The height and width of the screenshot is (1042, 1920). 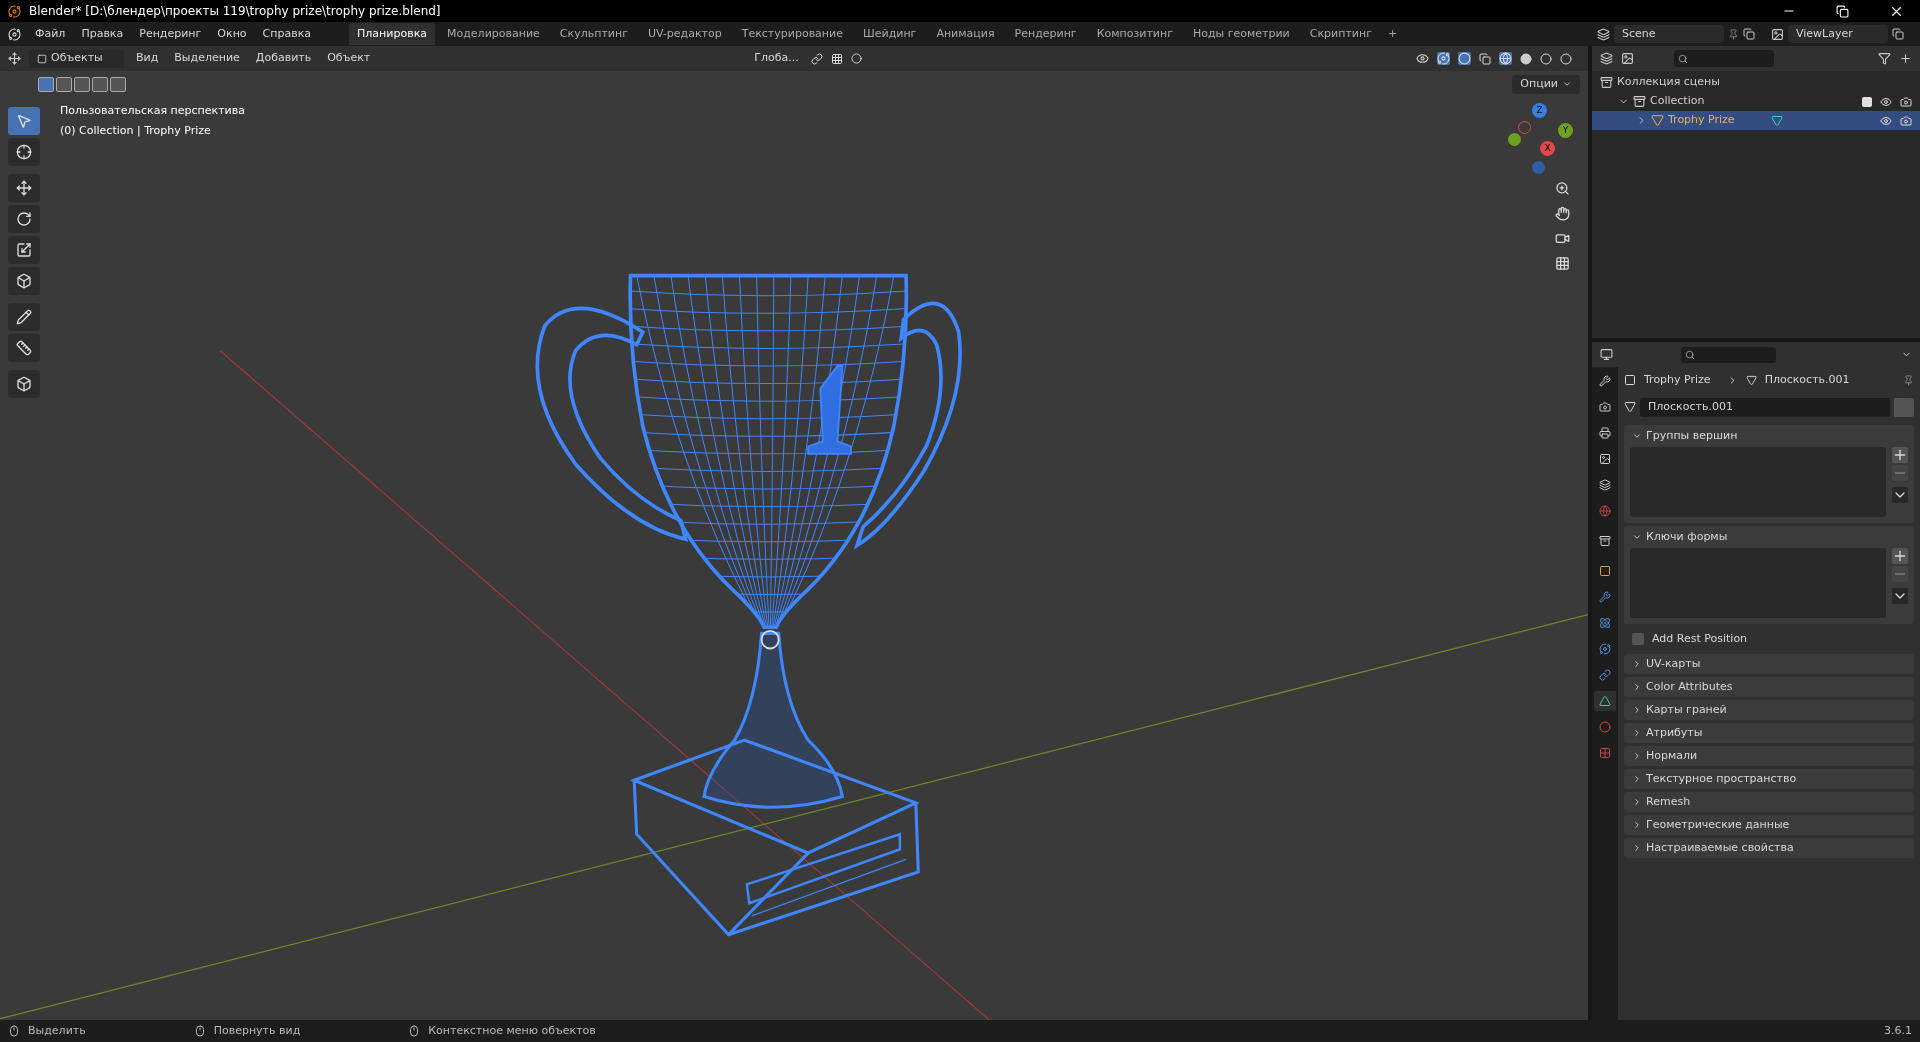 What do you see at coordinates (1769, 710) in the screenshot?
I see `collapsed-panel: Карты граней` at bounding box center [1769, 710].